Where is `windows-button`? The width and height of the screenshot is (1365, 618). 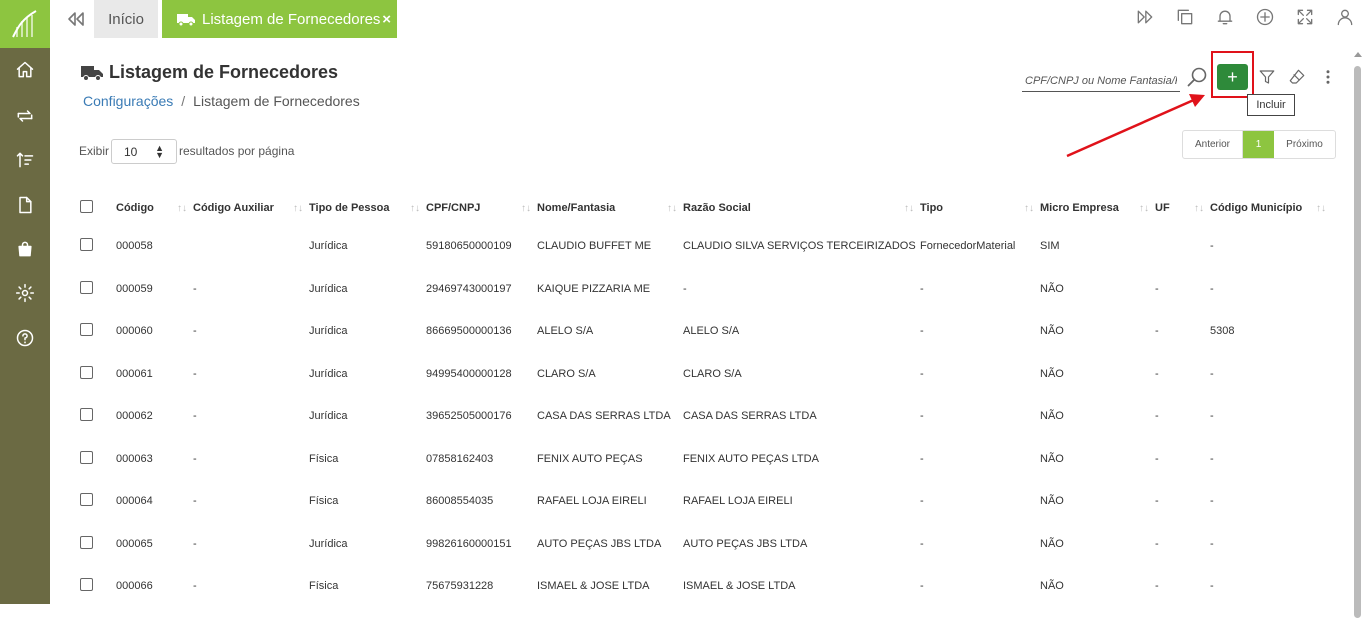 windows-button is located at coordinates (1185, 17).